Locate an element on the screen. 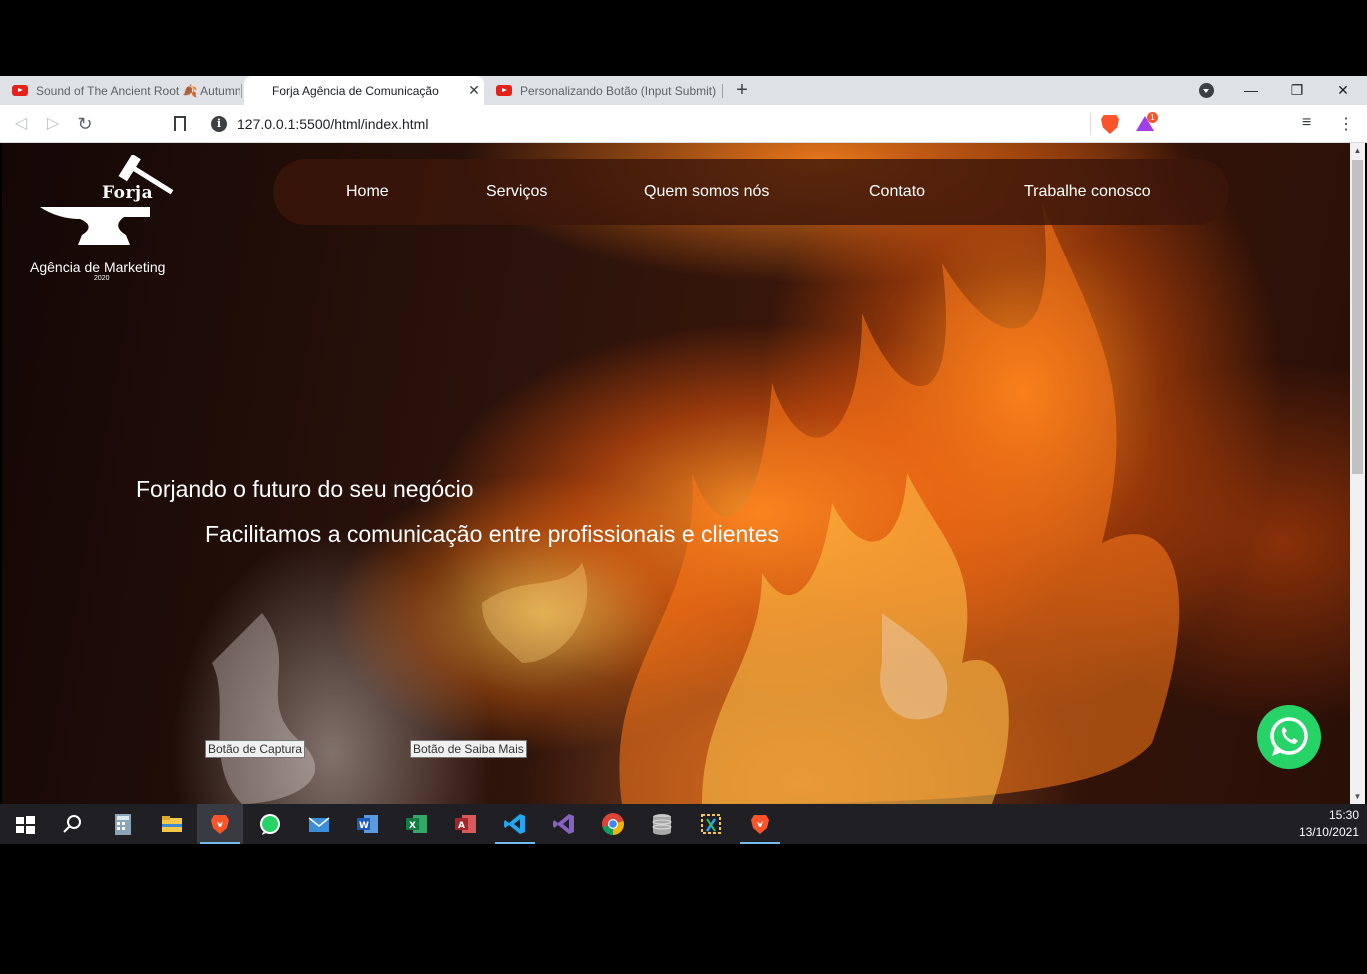 Image resolution: width=1367 pixels, height=974 pixels. snipping-tool-icon is located at coordinates (711, 824).